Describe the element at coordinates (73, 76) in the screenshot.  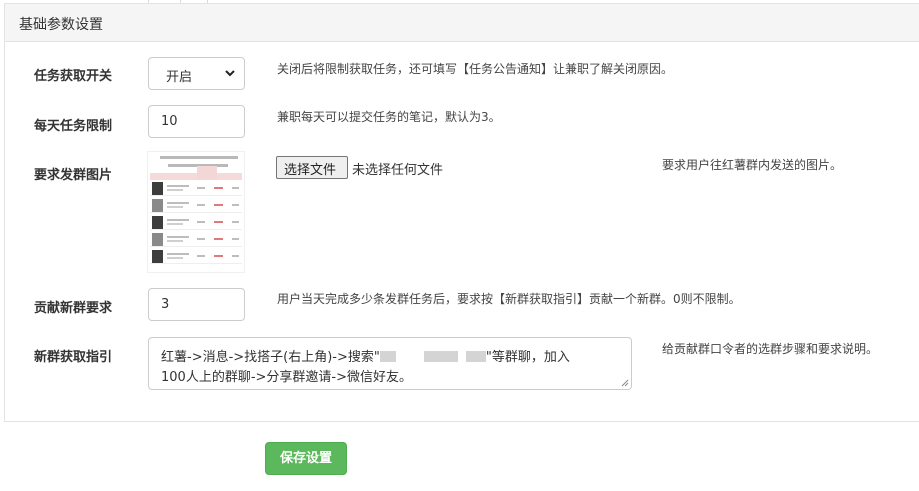
I see `task-switch-label: 任务获取开关` at that location.